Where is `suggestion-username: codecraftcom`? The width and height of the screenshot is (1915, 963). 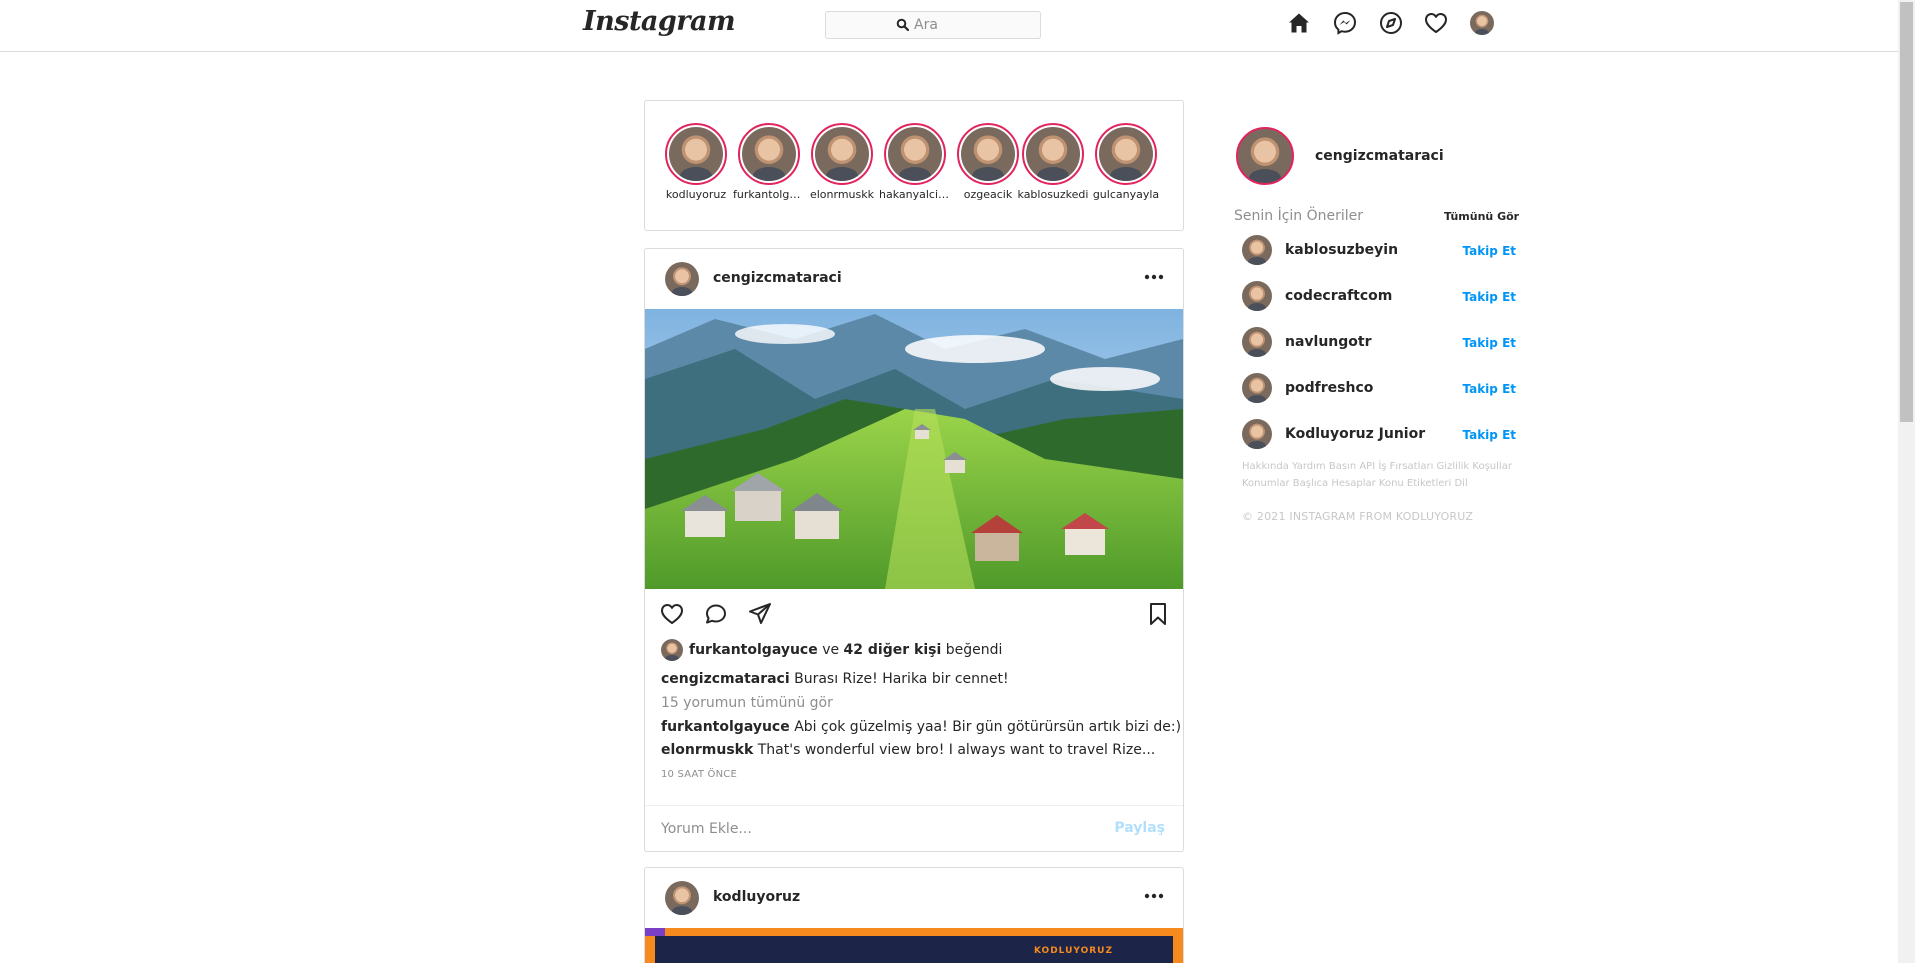
suggestion-username: codecraftcom is located at coordinates (1338, 296).